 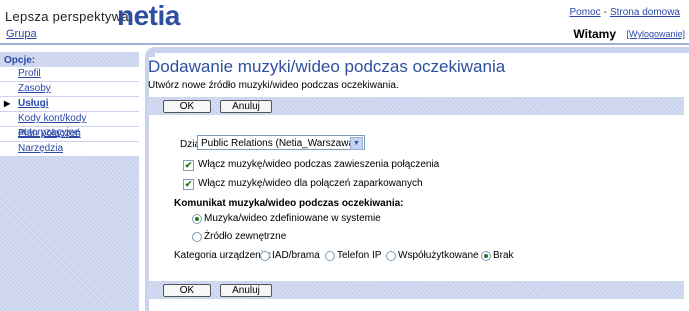 I want to click on category-shared-label: Współużytkowane, so click(x=438, y=255).